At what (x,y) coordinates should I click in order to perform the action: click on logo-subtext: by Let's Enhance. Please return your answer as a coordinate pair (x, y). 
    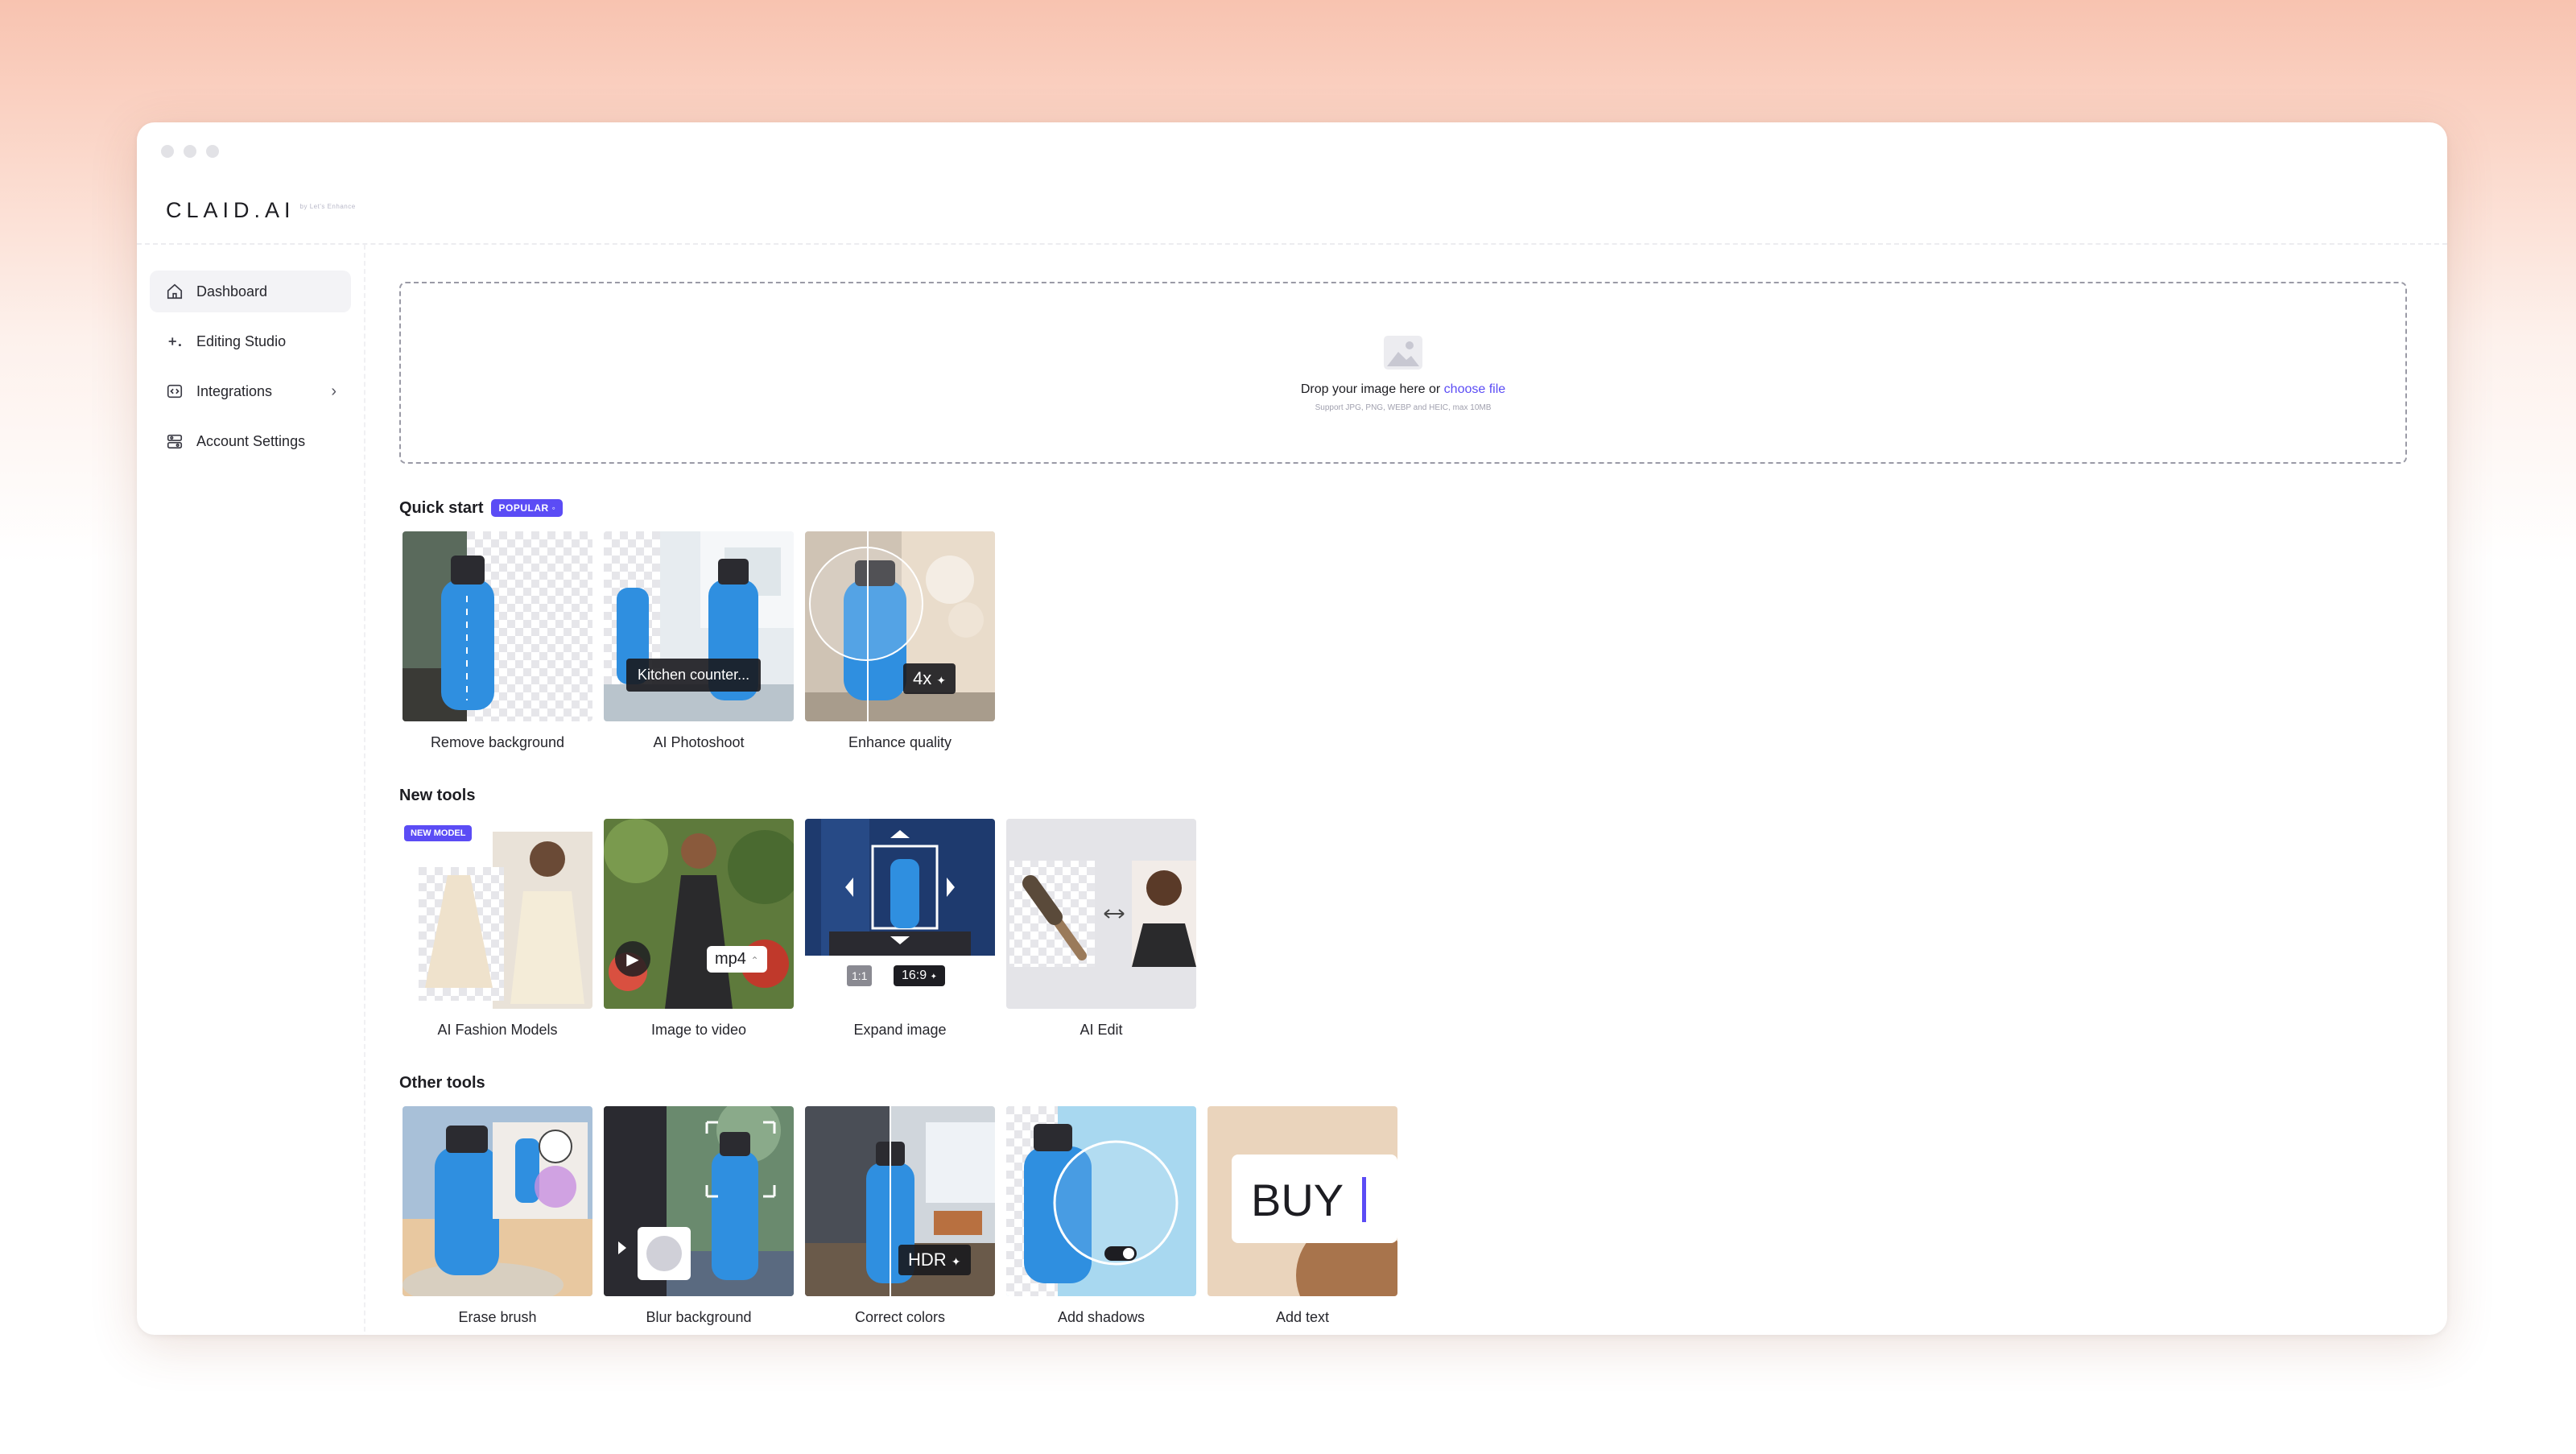
    Looking at the image, I should click on (327, 207).